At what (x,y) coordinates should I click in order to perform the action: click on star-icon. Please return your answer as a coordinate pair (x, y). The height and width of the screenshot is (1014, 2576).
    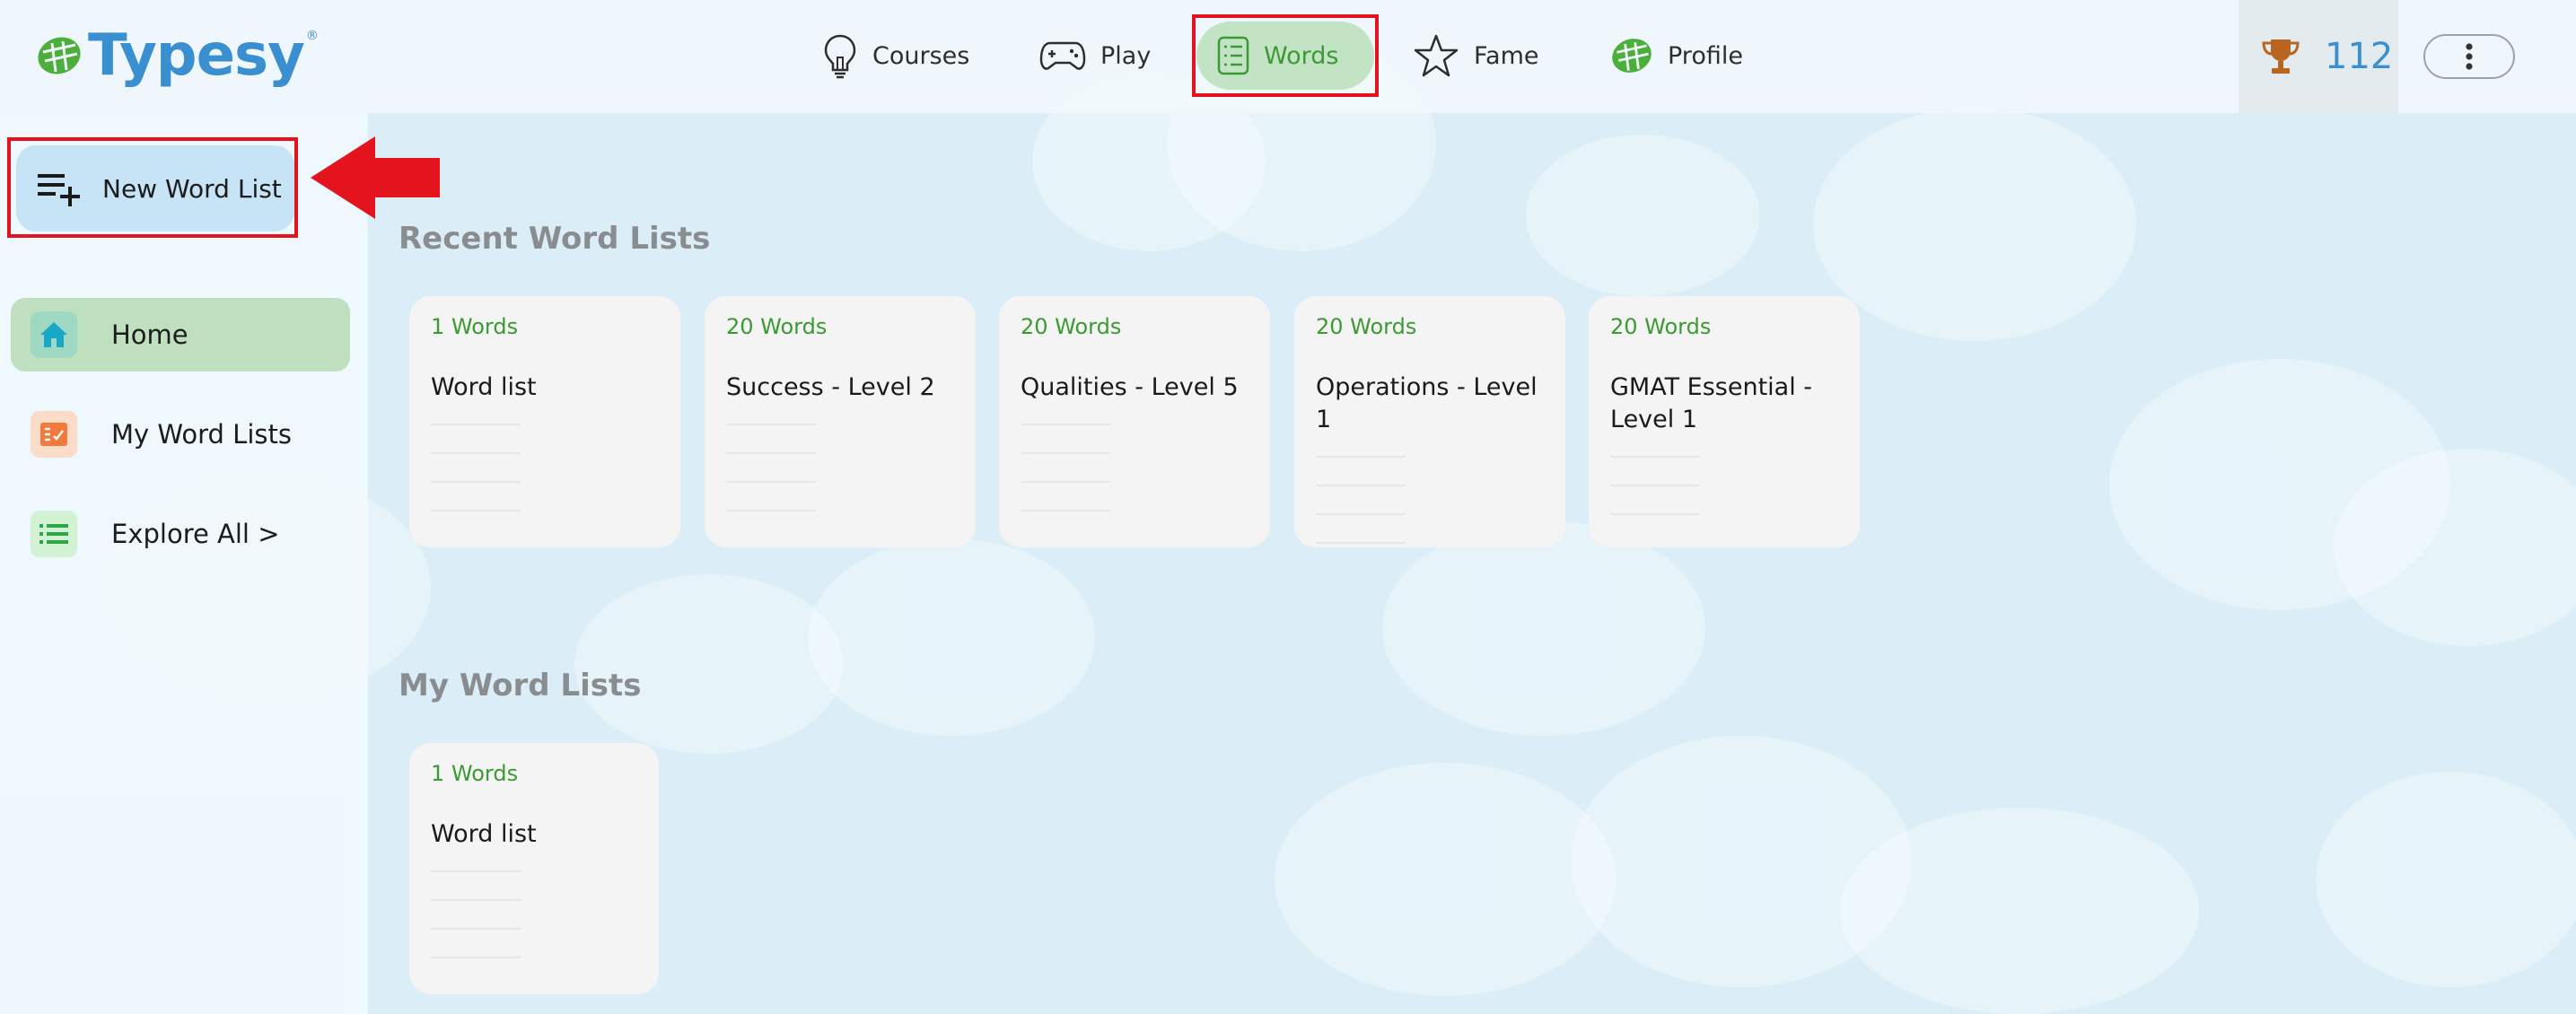
    Looking at the image, I should click on (1436, 55).